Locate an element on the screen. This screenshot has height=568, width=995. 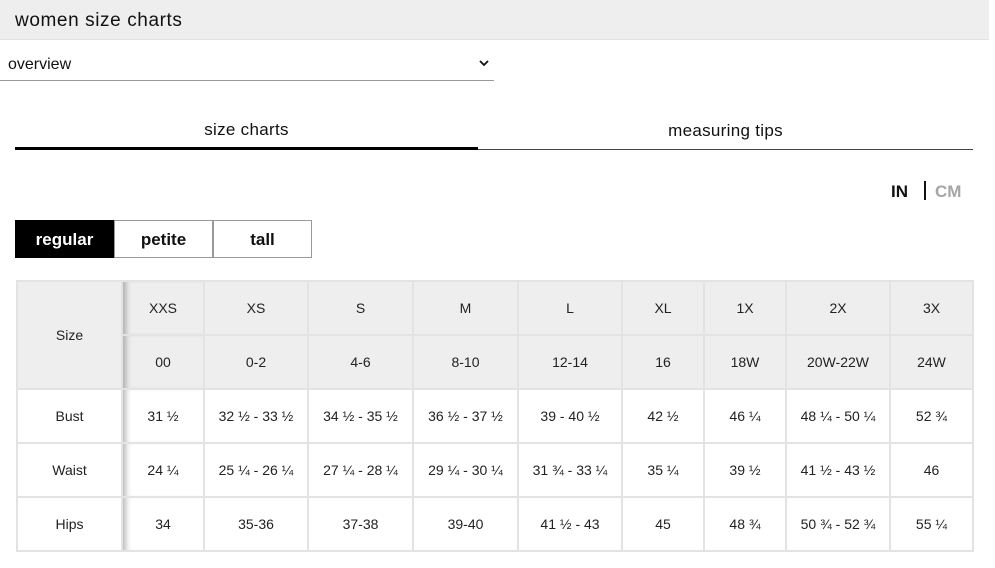
measurement-label-hips: Hips is located at coordinates (69, 524).